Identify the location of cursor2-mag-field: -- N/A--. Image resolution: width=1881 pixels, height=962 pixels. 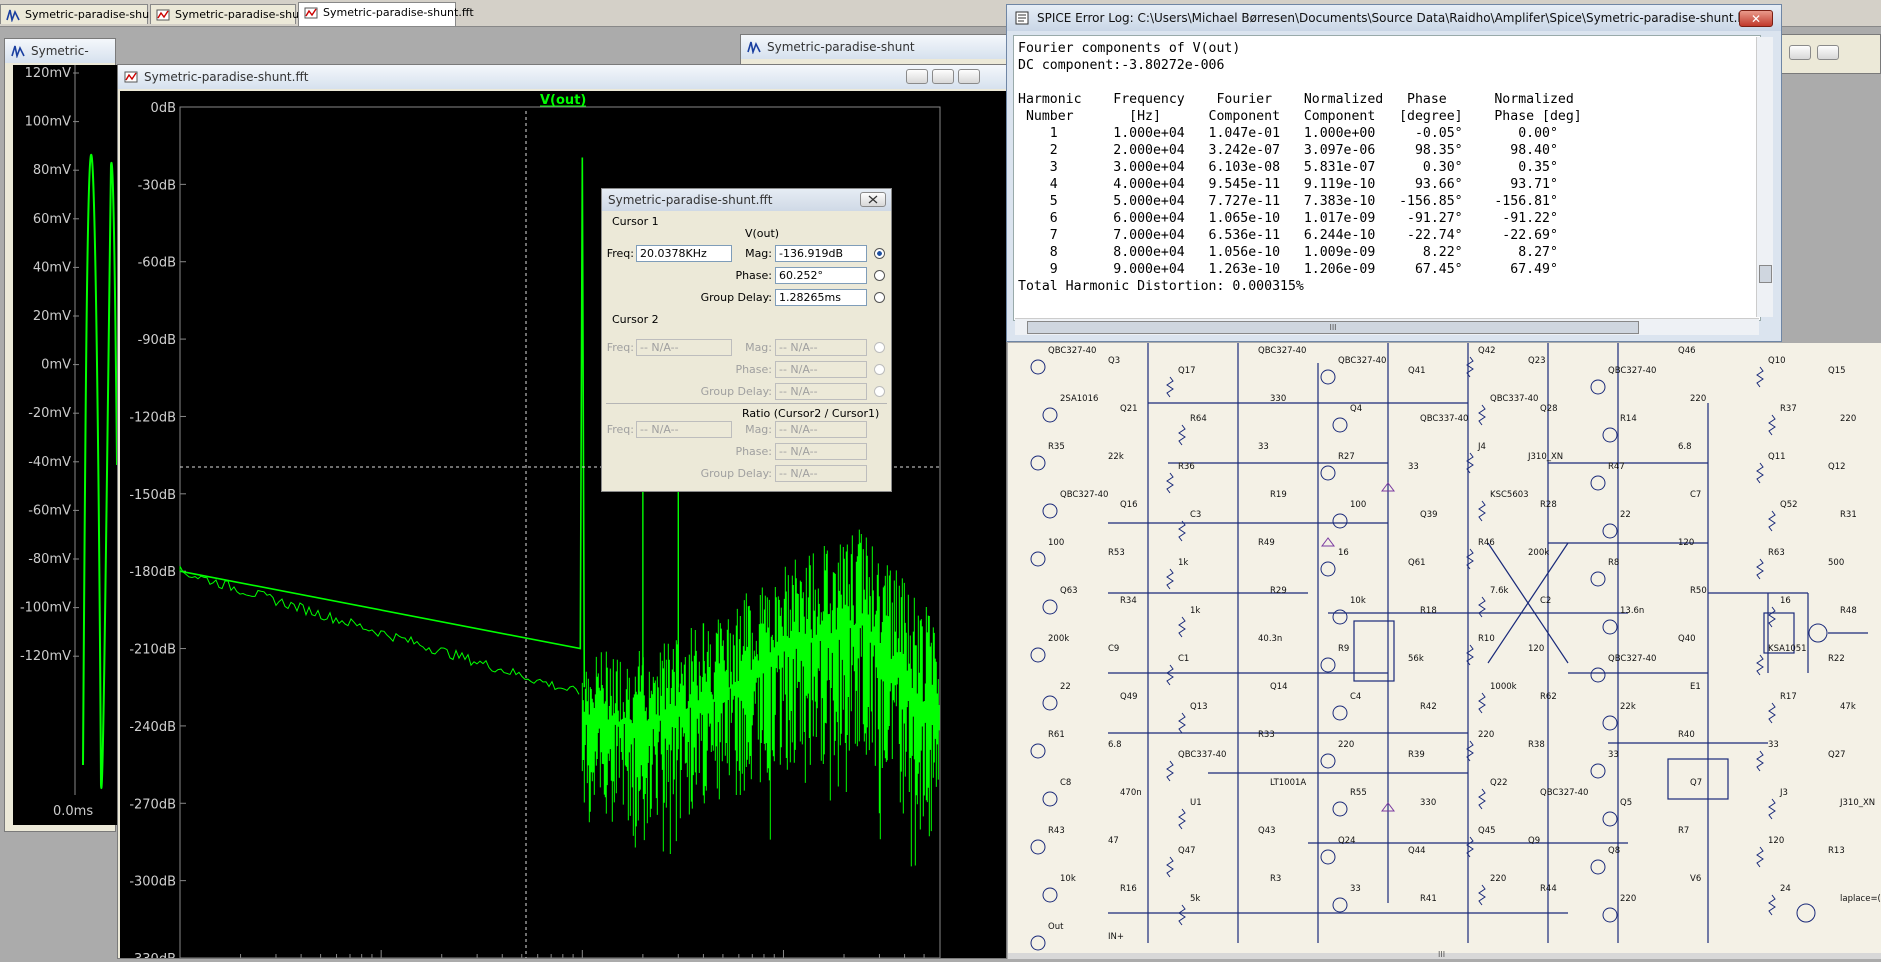
(821, 347).